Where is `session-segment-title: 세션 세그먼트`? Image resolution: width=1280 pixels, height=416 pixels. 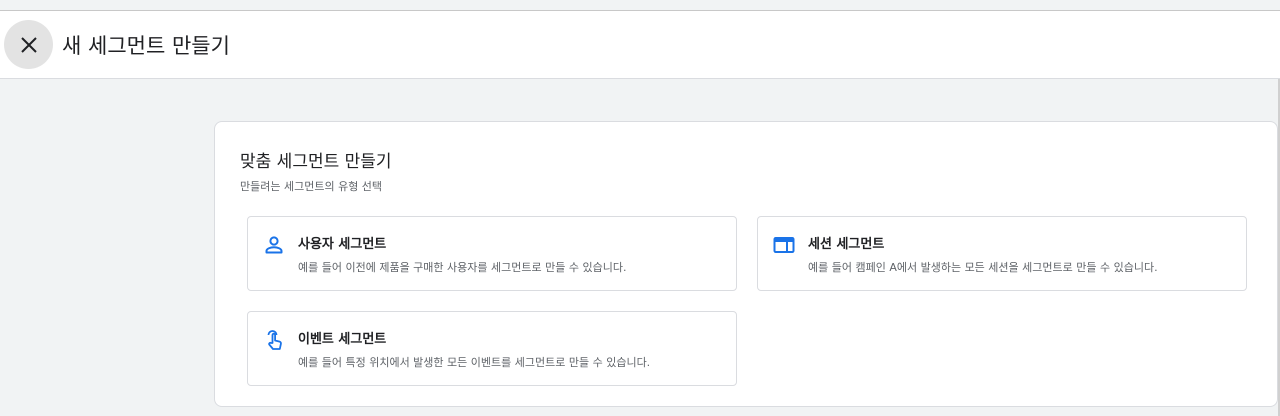 session-segment-title: 세션 세그먼트 is located at coordinates (846, 244).